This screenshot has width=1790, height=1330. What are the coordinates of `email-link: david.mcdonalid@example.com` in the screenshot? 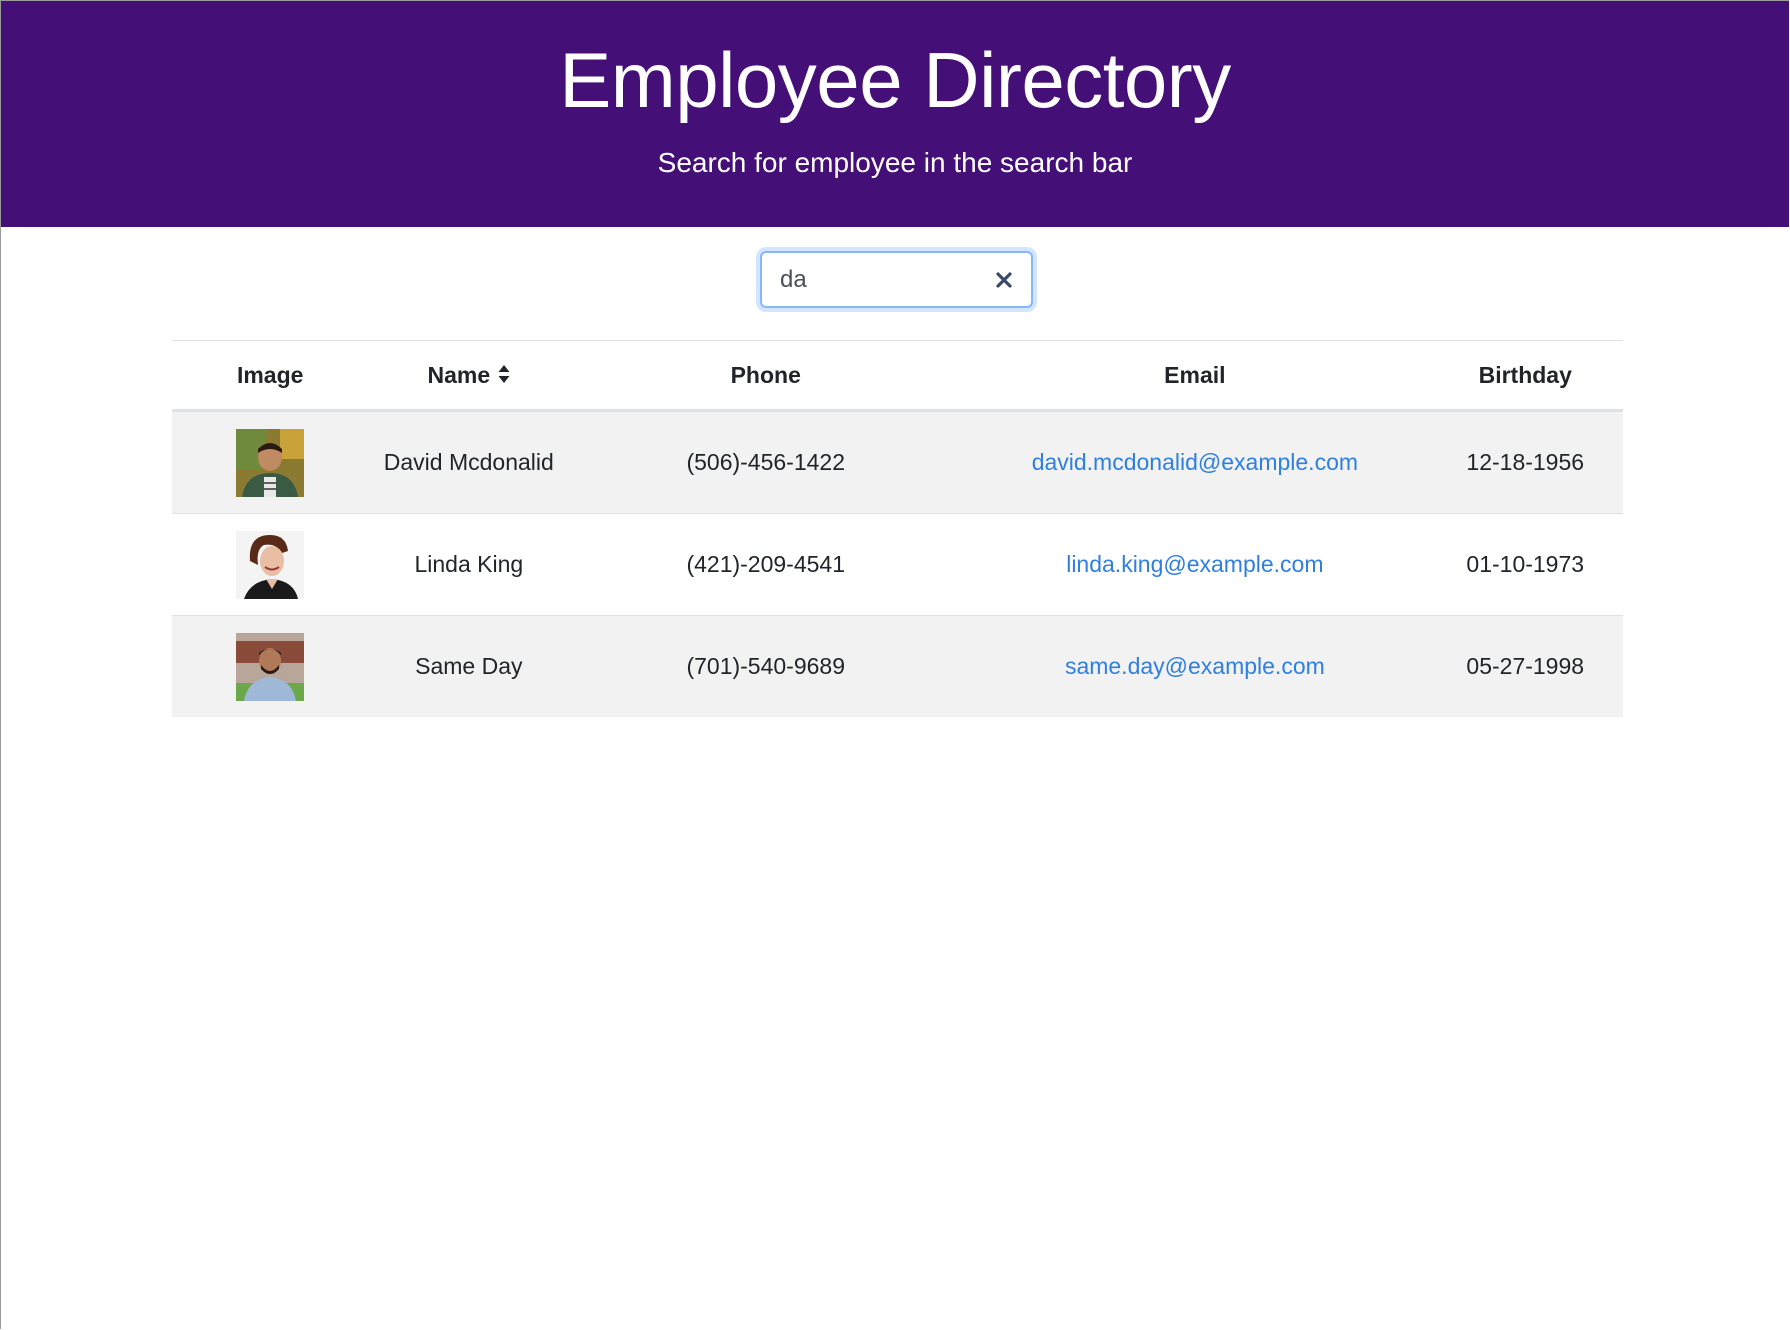 It's located at (1195, 462).